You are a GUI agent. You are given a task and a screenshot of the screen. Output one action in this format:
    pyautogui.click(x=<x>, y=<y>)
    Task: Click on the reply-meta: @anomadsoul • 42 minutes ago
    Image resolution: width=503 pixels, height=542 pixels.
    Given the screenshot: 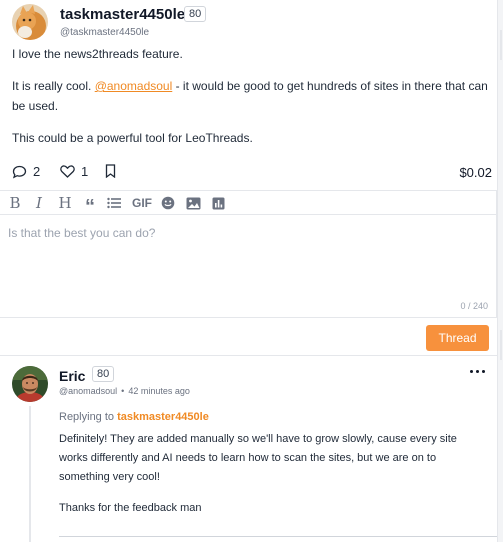 What is the action you would take?
    pyautogui.click(x=124, y=391)
    